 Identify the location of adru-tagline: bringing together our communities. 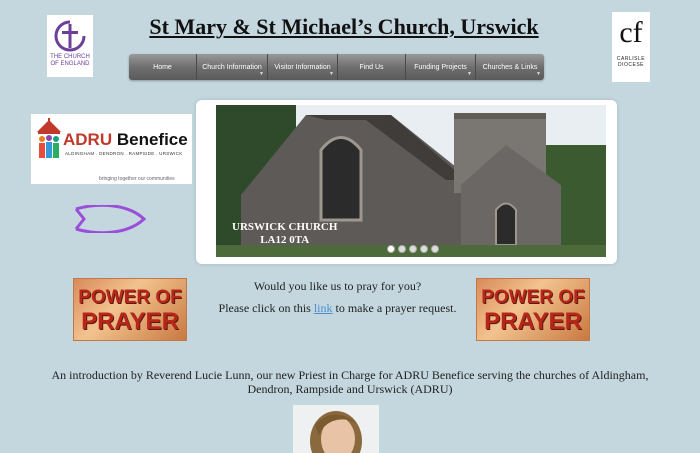
(137, 179).